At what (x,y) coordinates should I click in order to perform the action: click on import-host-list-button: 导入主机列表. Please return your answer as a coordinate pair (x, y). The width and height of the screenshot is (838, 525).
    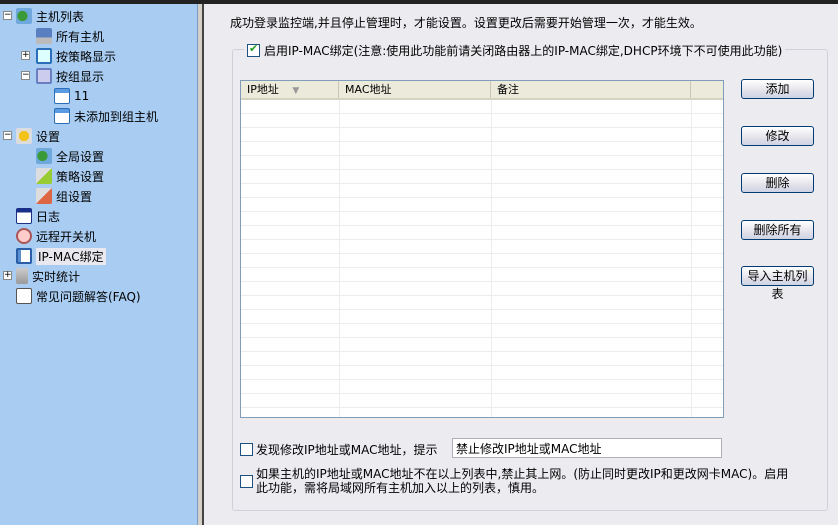
    Looking at the image, I should click on (777, 283).